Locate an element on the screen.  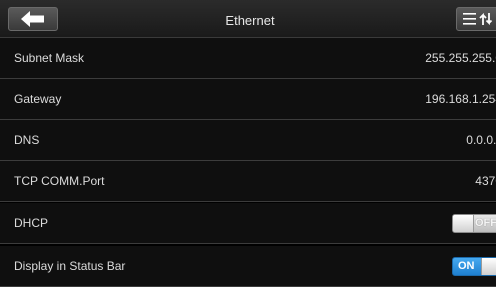
status-bar-toggle: ON is located at coordinates (474, 266).